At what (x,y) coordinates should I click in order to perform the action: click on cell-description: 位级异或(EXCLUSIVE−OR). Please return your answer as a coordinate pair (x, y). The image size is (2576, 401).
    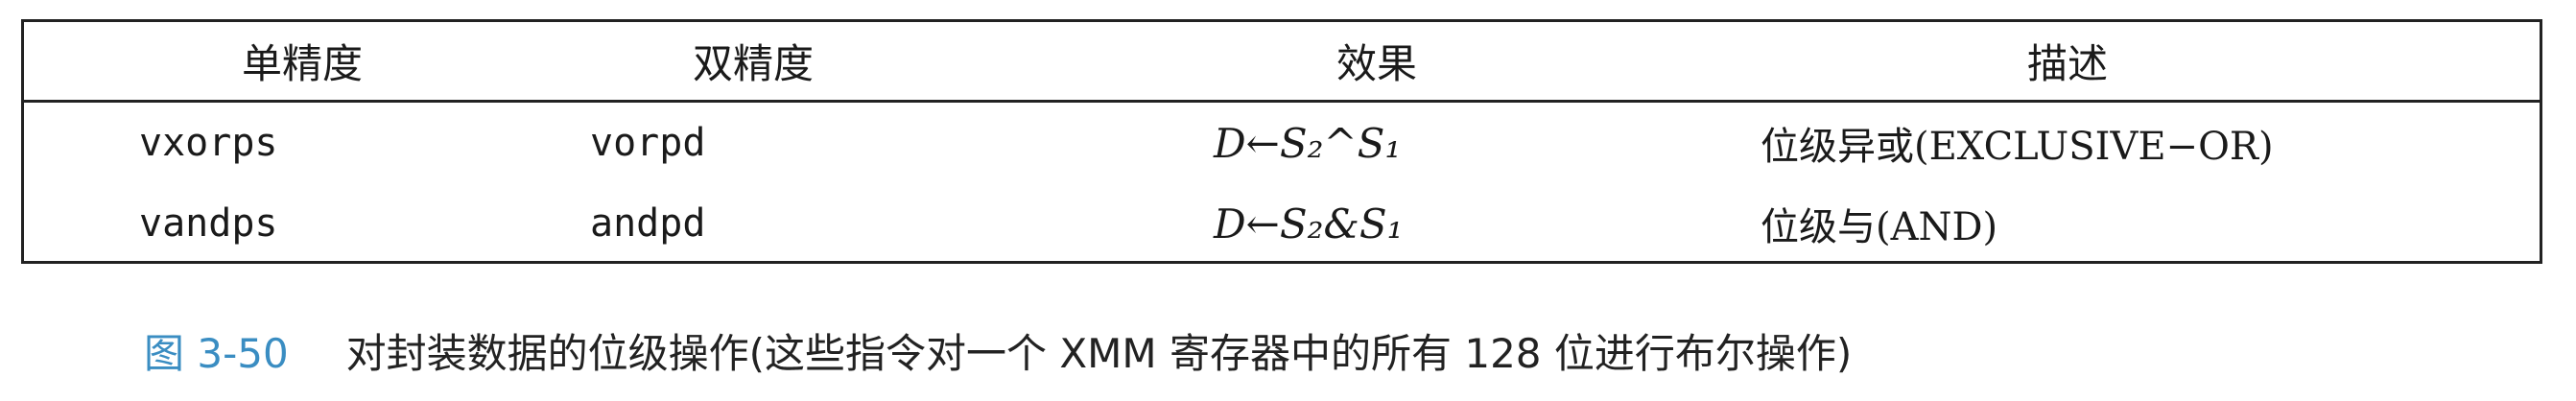
    Looking at the image, I should click on (2018, 147).